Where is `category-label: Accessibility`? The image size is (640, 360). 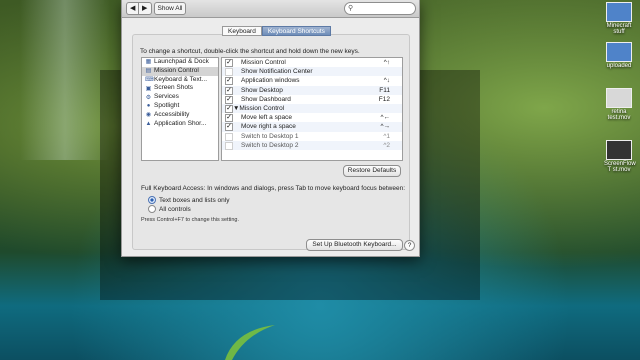 category-label: Accessibility is located at coordinates (172, 114).